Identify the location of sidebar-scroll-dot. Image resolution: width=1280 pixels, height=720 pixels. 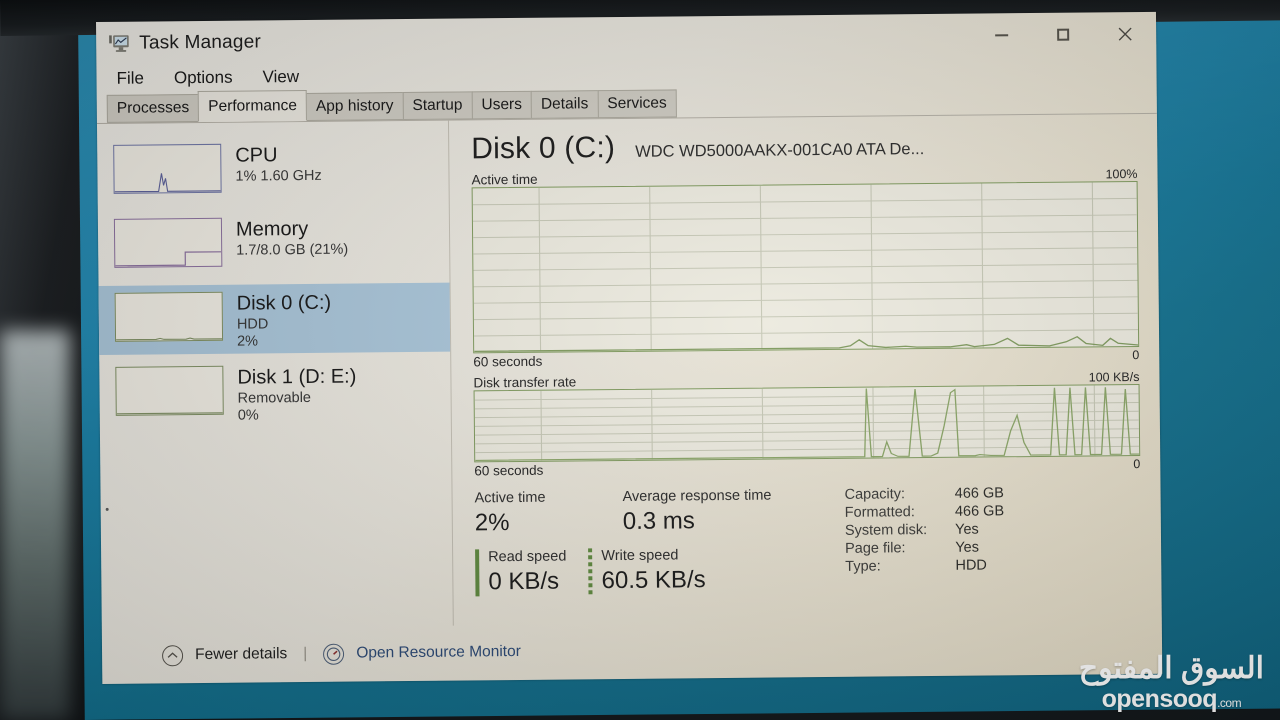
(107, 509).